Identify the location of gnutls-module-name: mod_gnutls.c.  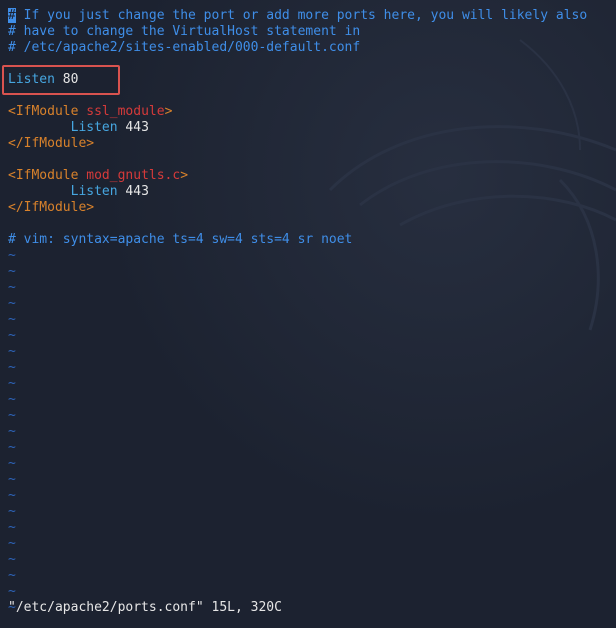
(133, 175).